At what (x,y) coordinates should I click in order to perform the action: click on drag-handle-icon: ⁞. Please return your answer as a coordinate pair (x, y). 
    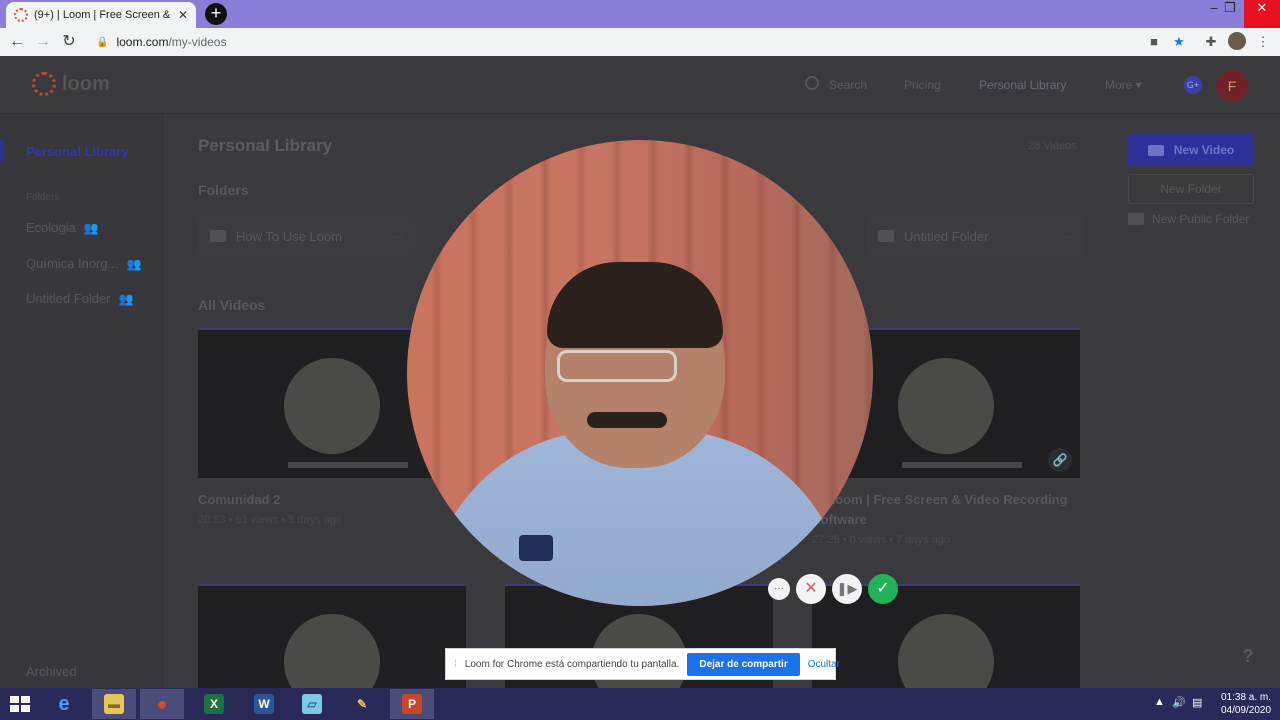
    Looking at the image, I should click on (455, 664).